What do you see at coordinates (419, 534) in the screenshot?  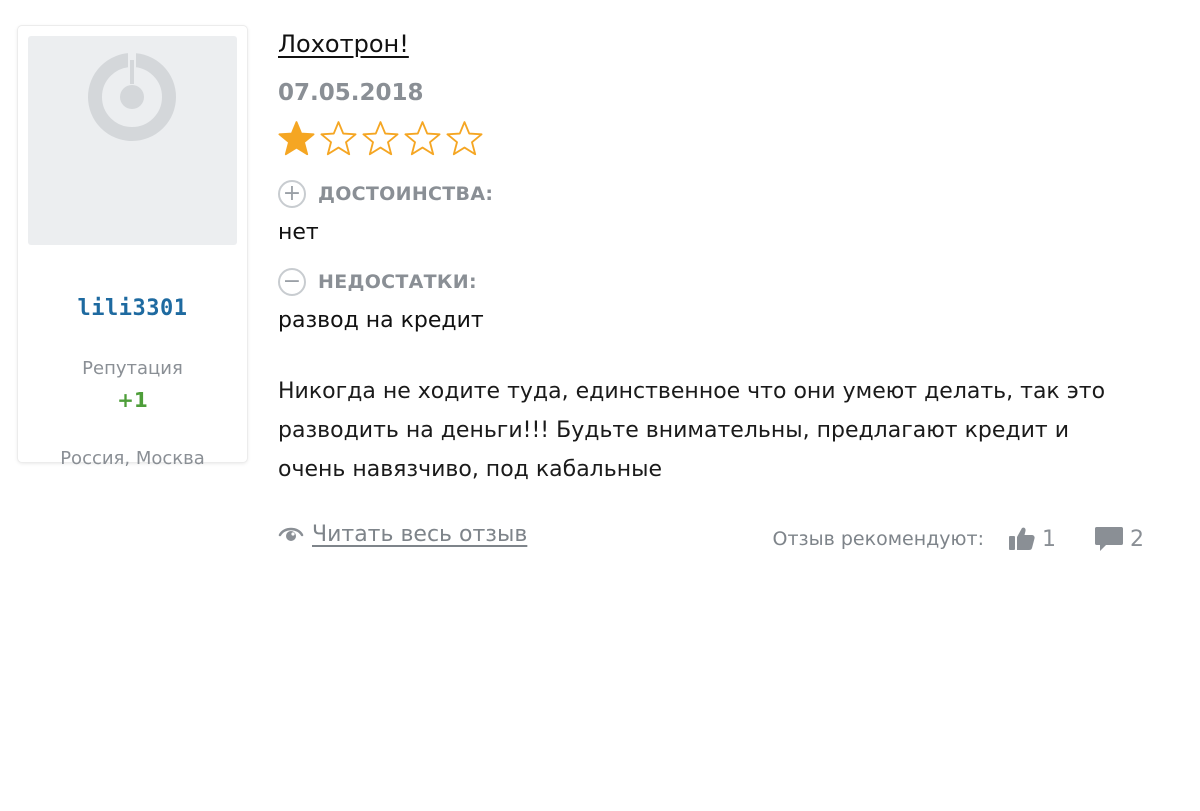 I see `read-more-link: Читать весь отзыв` at bounding box center [419, 534].